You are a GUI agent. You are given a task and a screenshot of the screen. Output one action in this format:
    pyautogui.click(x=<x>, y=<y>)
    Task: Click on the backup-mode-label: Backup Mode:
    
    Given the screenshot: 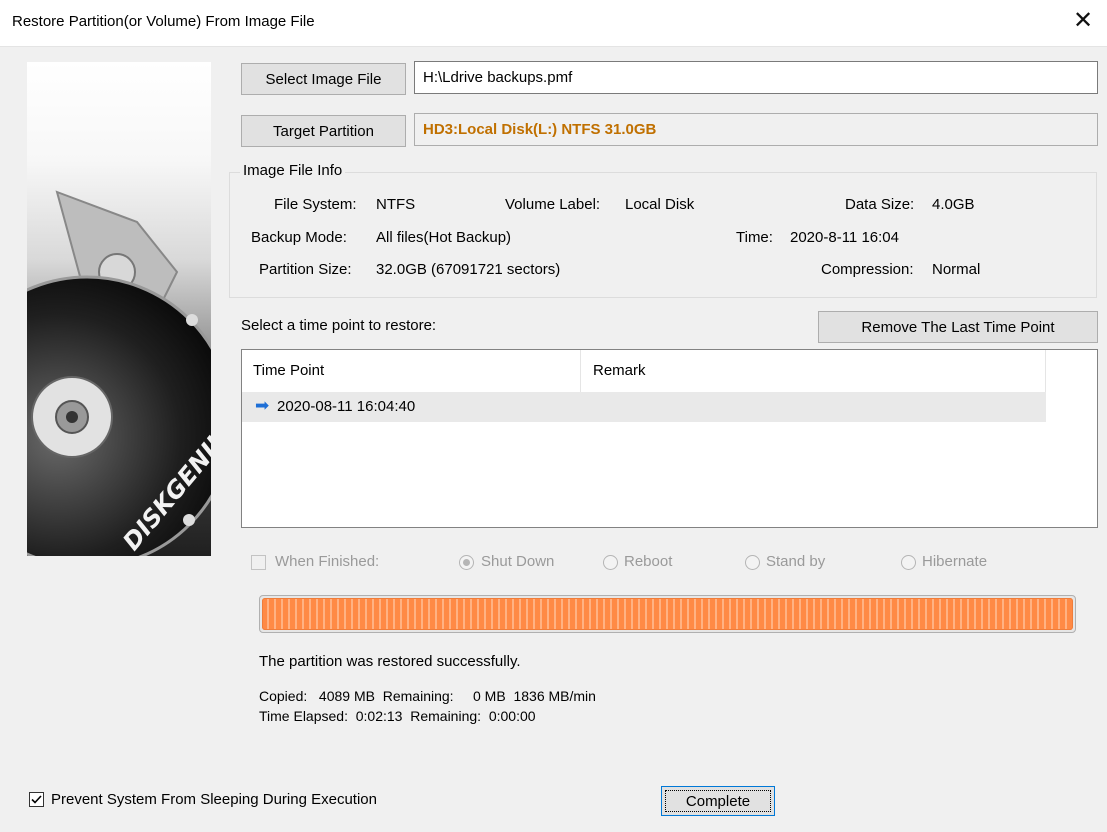 What is the action you would take?
    pyautogui.click(x=299, y=237)
    